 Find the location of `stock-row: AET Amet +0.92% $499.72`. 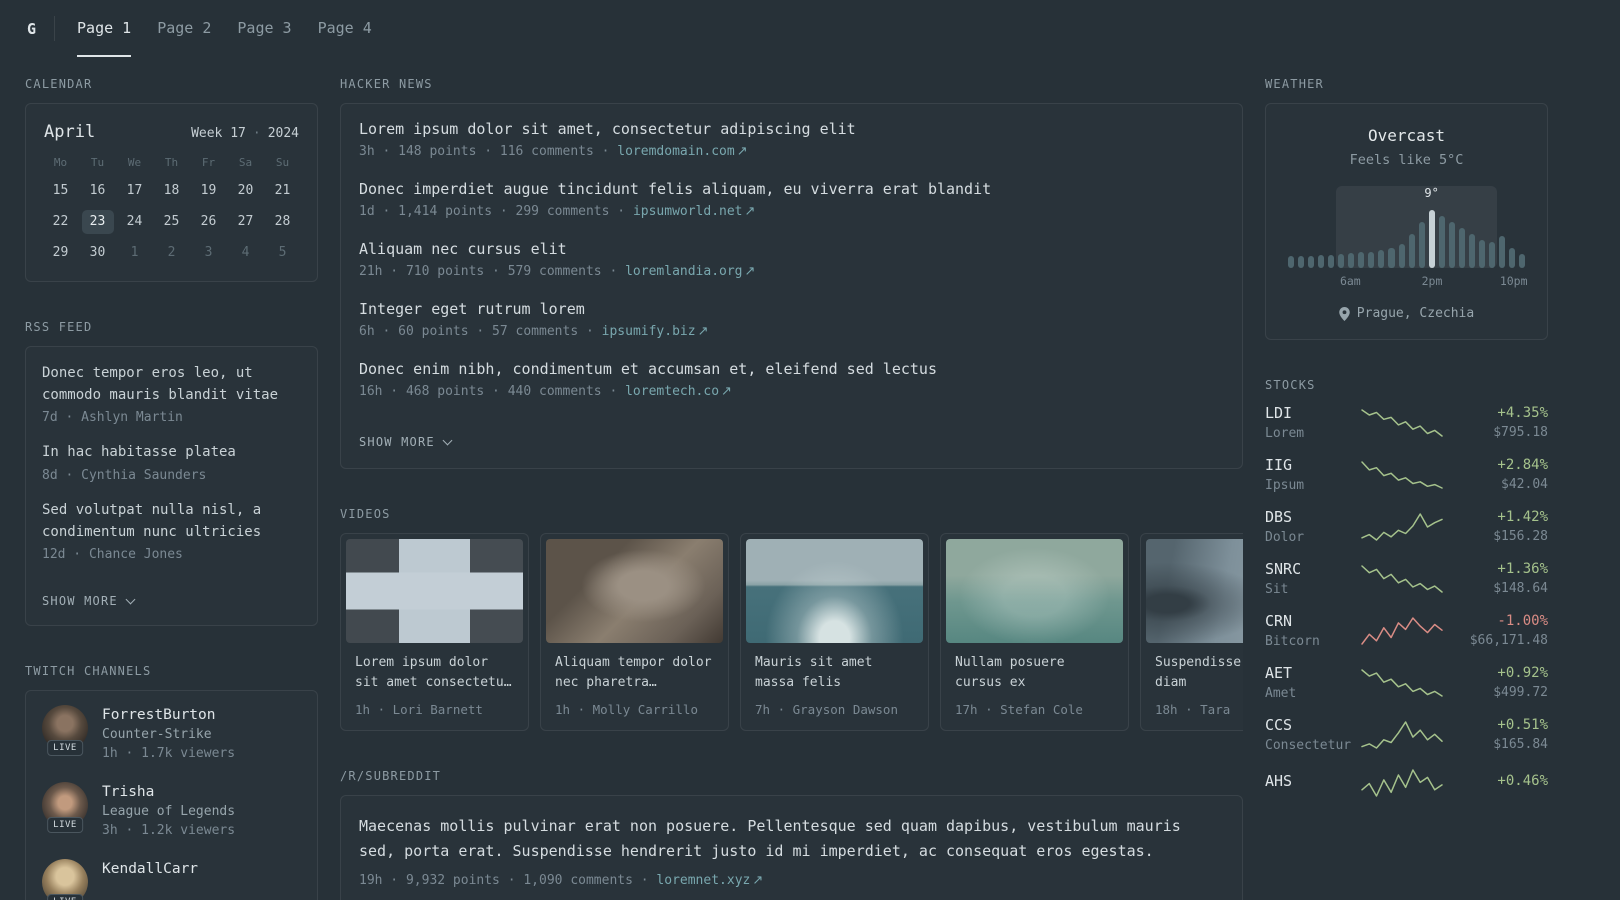

stock-row: AET Amet +0.92% $499.72 is located at coordinates (1406, 682).